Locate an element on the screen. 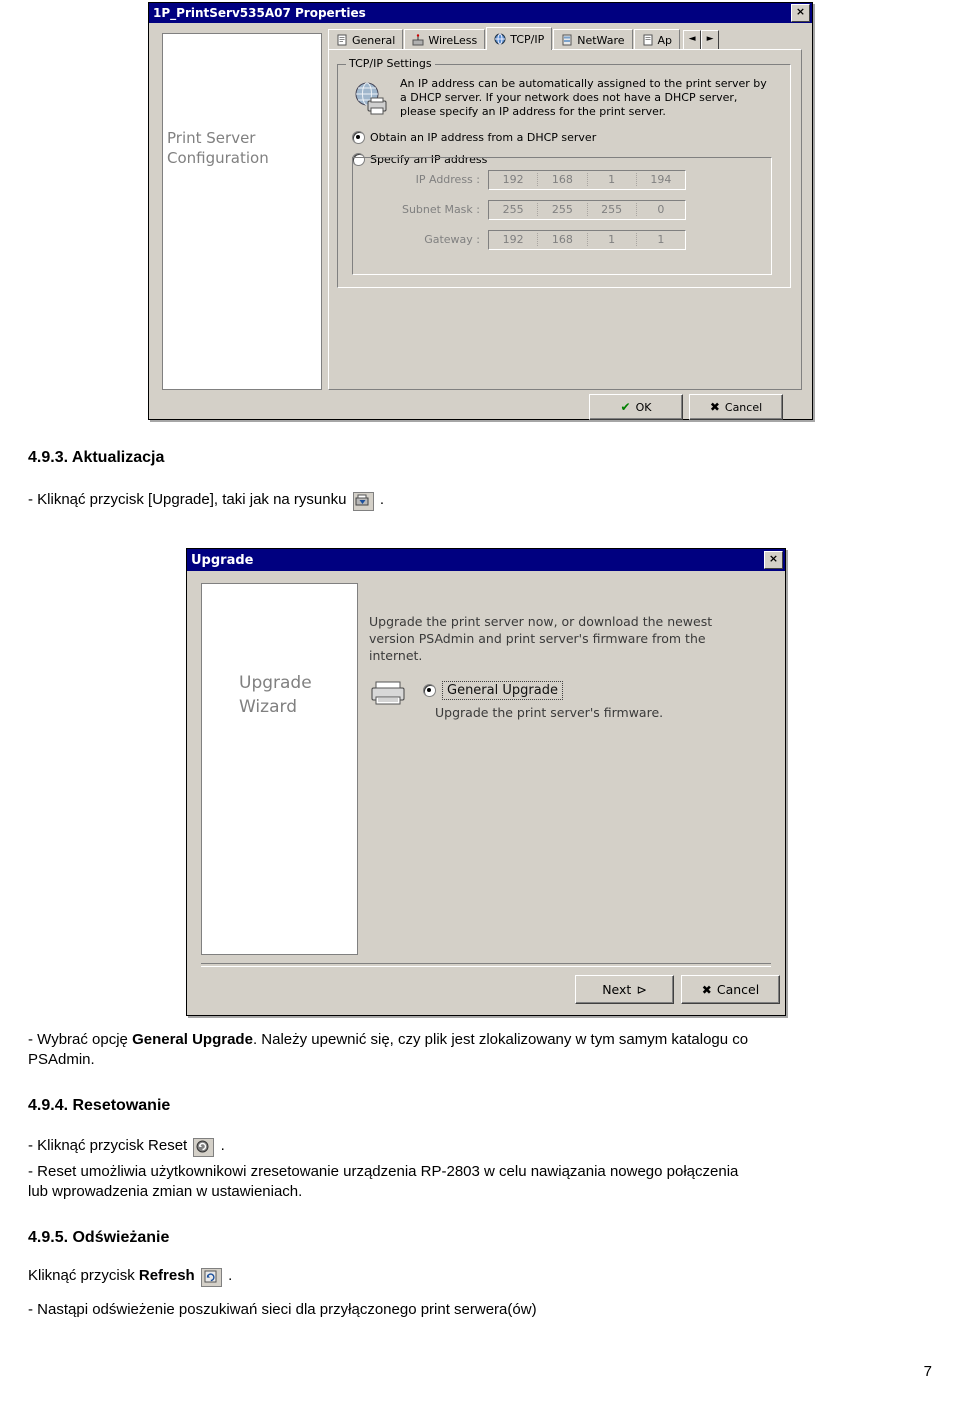 The width and height of the screenshot is (960, 1402). gateway-input: 192 168 1 1 is located at coordinates (587, 239).